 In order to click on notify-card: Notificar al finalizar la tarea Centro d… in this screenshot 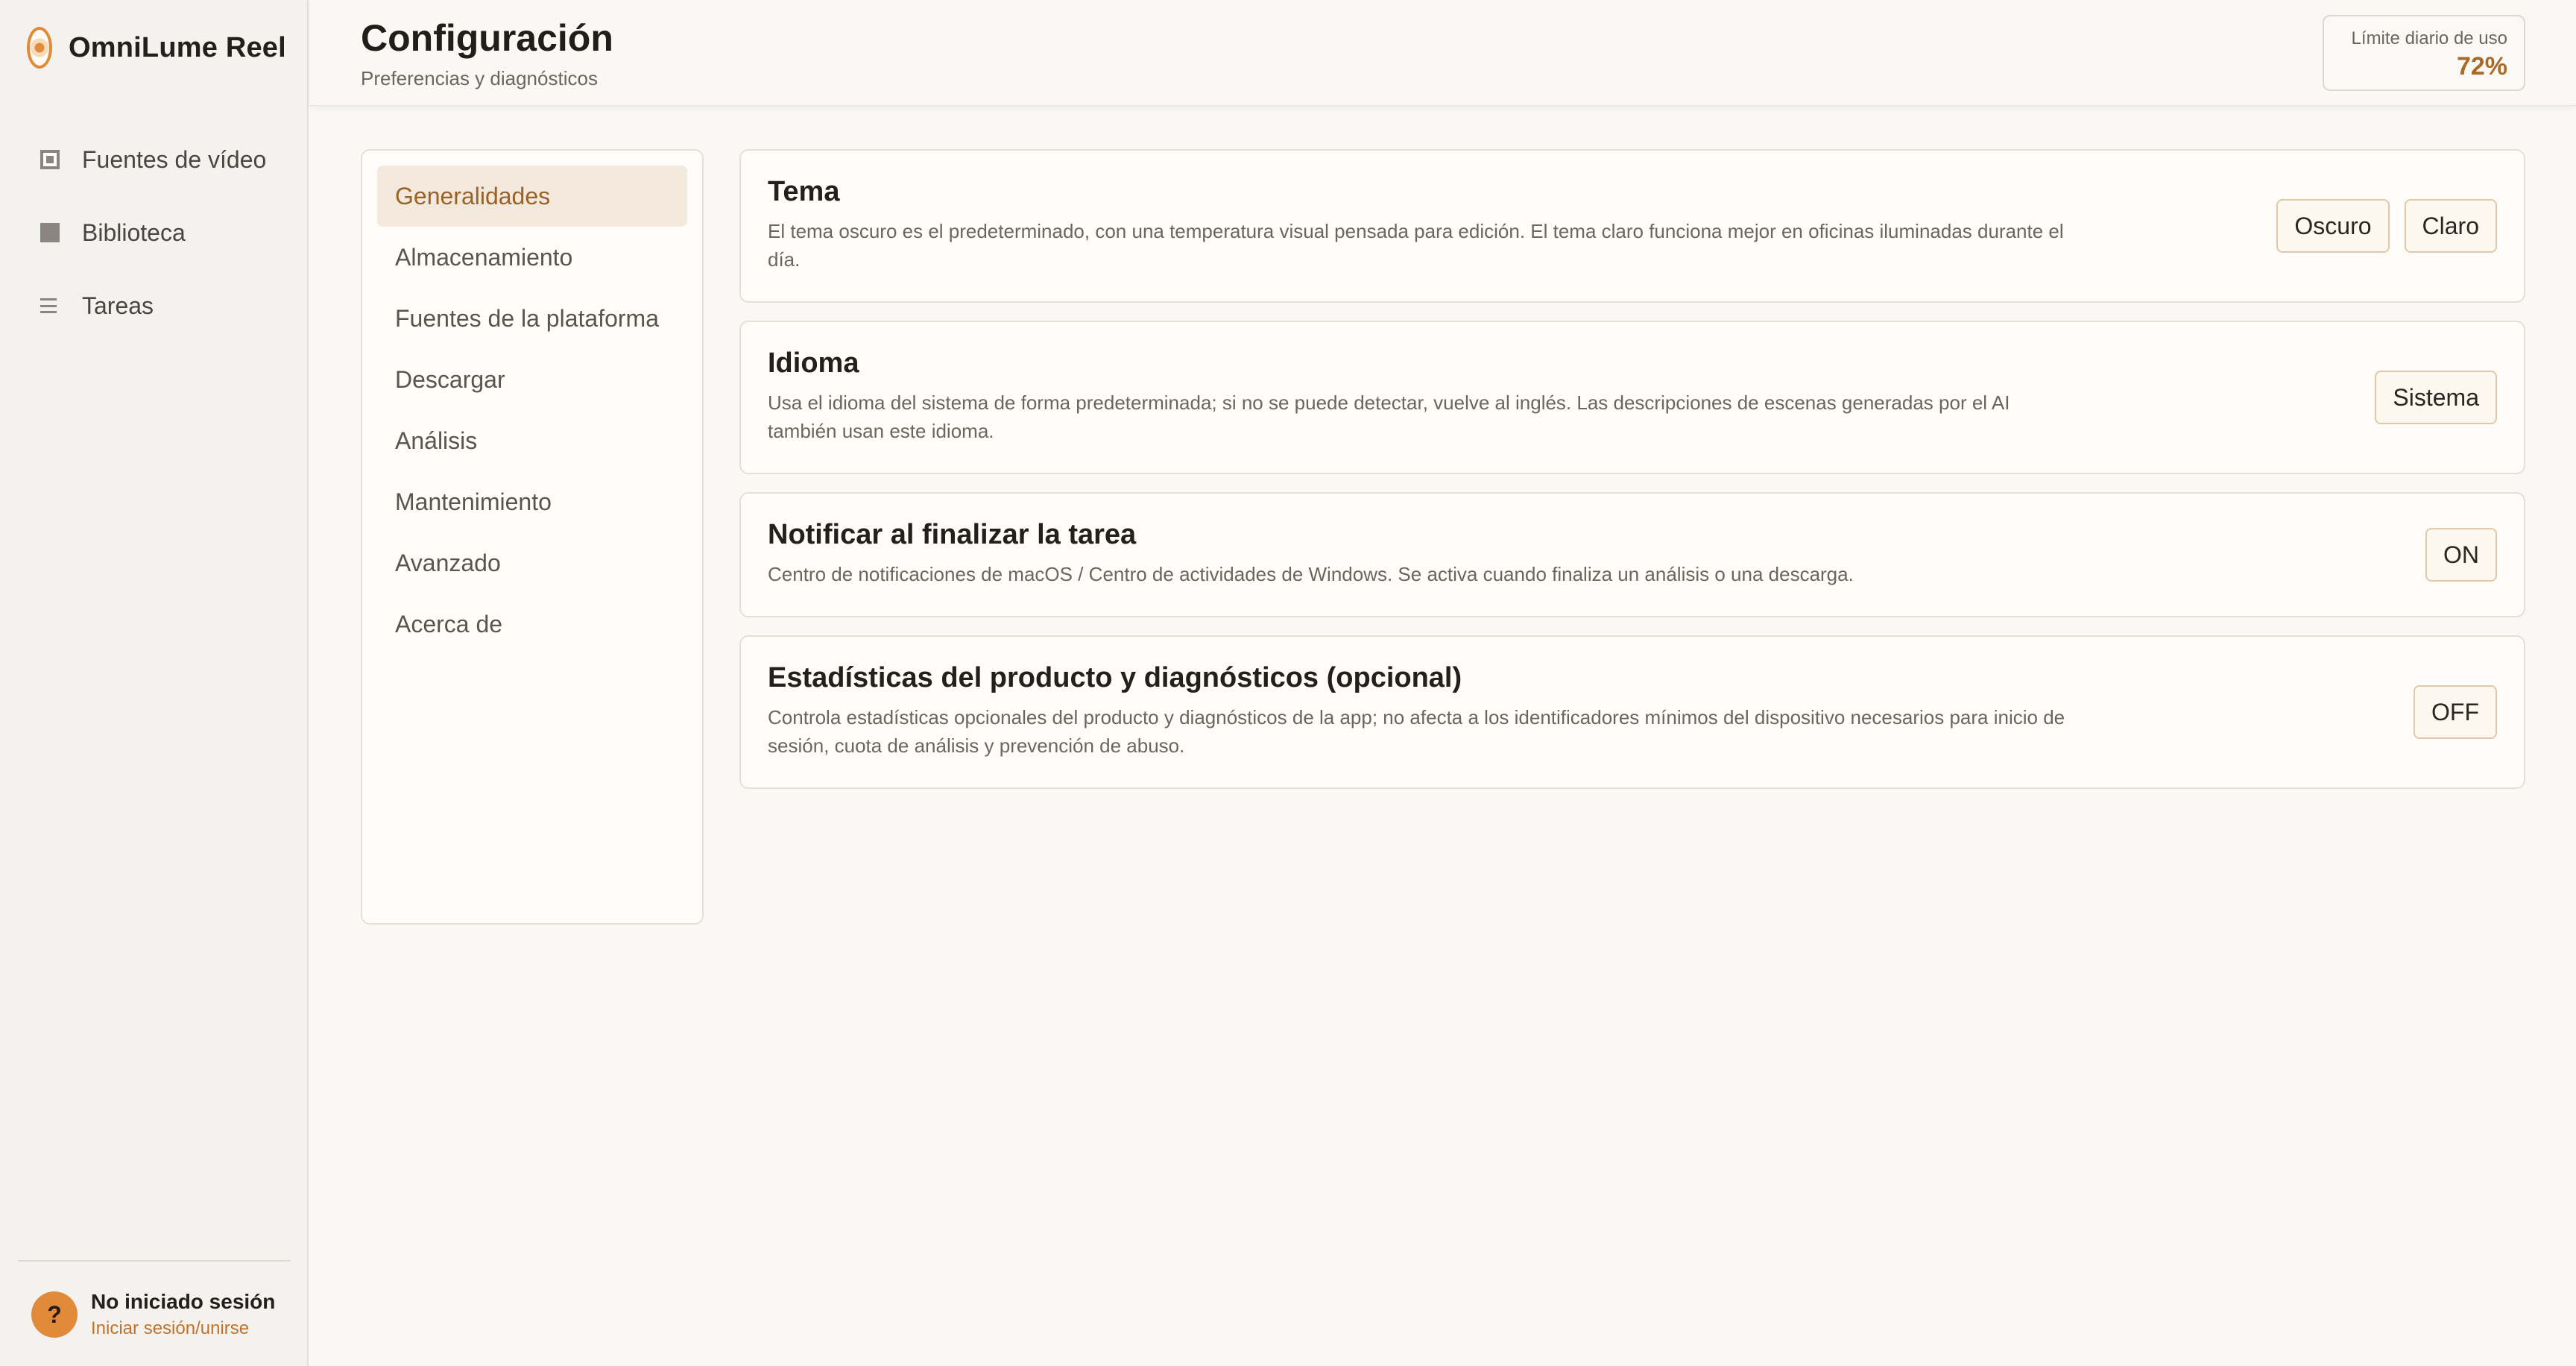, I will do `click(1632, 554)`.